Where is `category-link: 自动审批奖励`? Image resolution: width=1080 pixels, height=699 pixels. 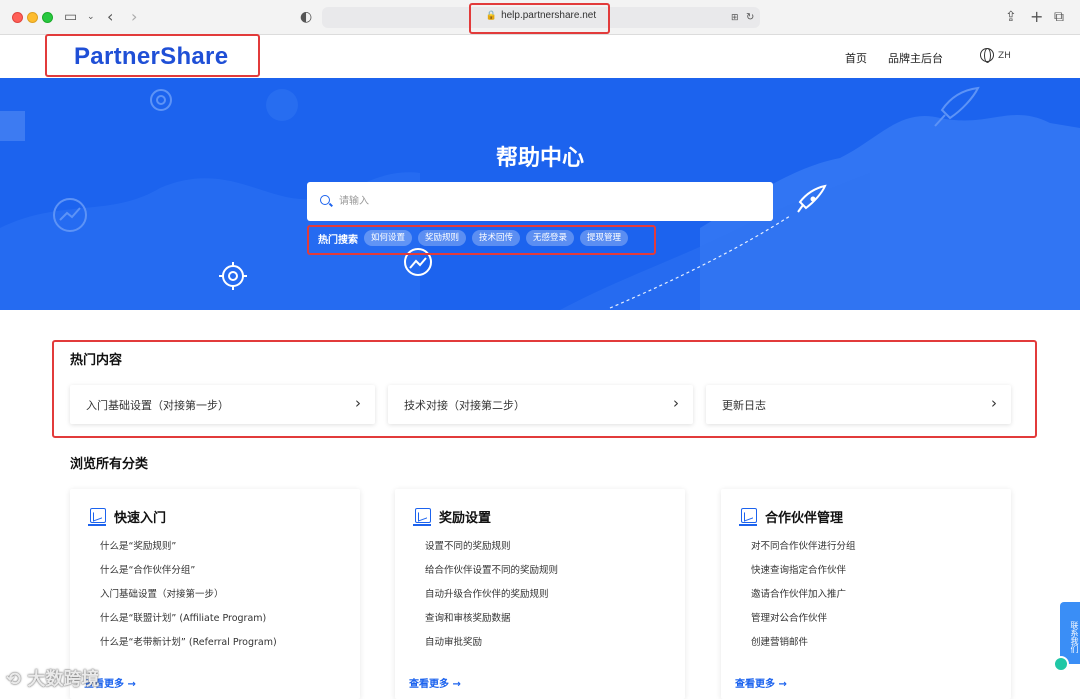 category-link: 自动审批奖励 is located at coordinates (453, 641).